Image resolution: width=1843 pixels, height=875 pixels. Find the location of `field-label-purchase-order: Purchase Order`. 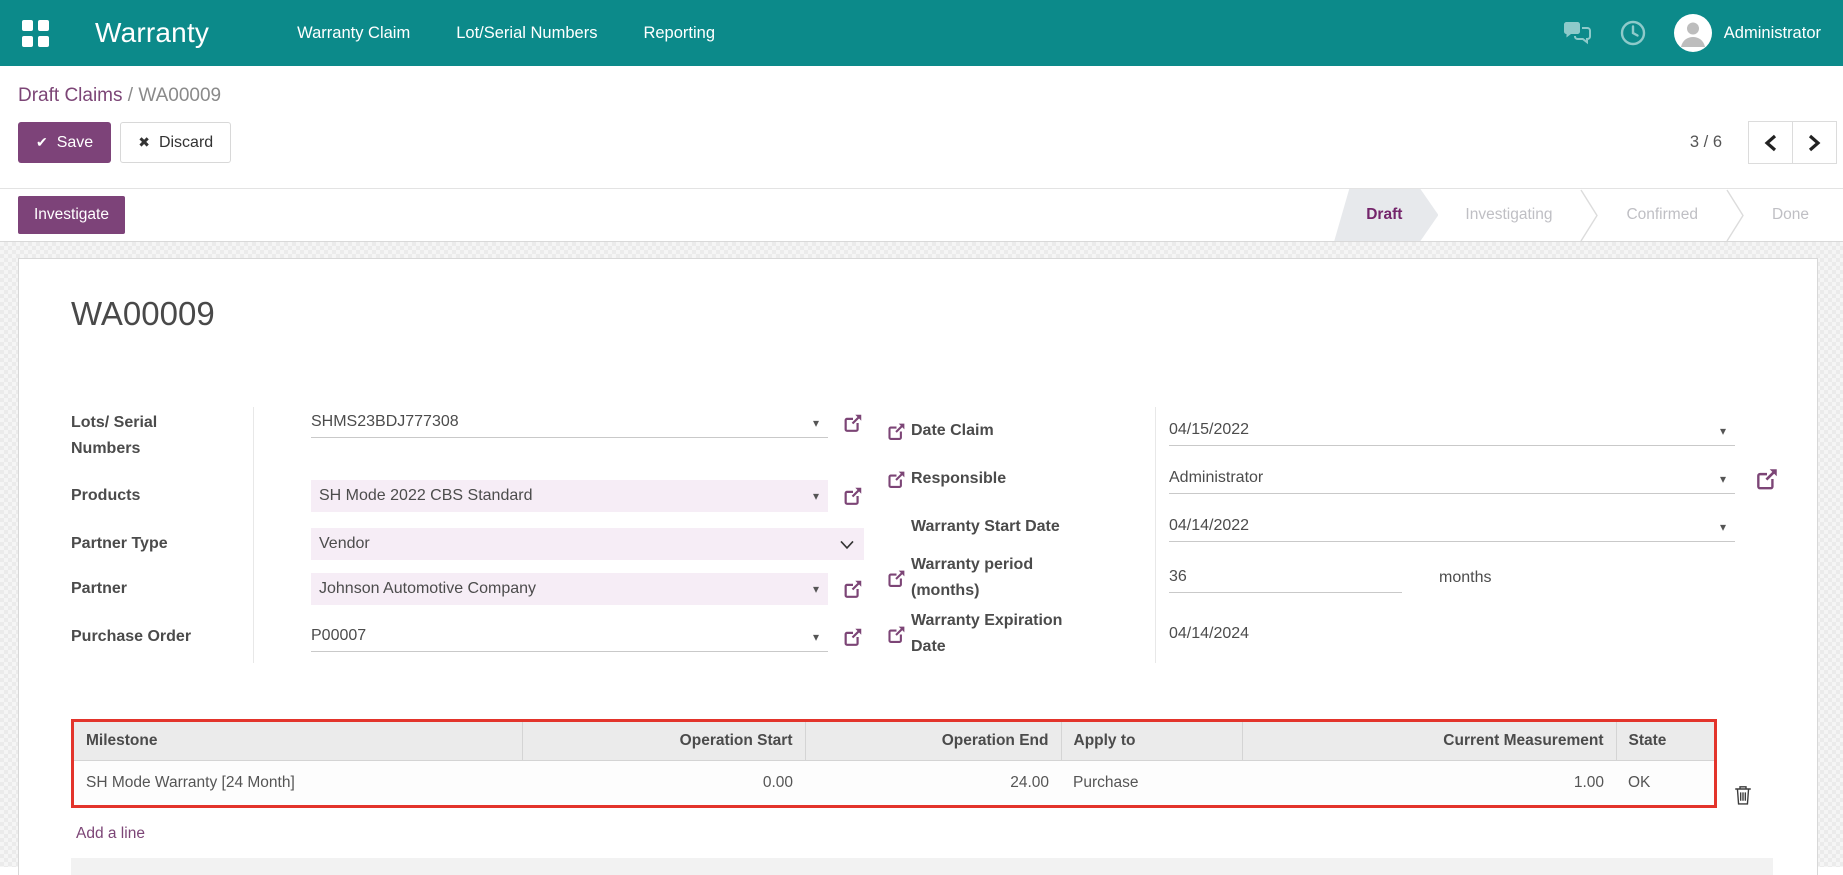

field-label-purchase-order: Purchase Order is located at coordinates (162, 637).